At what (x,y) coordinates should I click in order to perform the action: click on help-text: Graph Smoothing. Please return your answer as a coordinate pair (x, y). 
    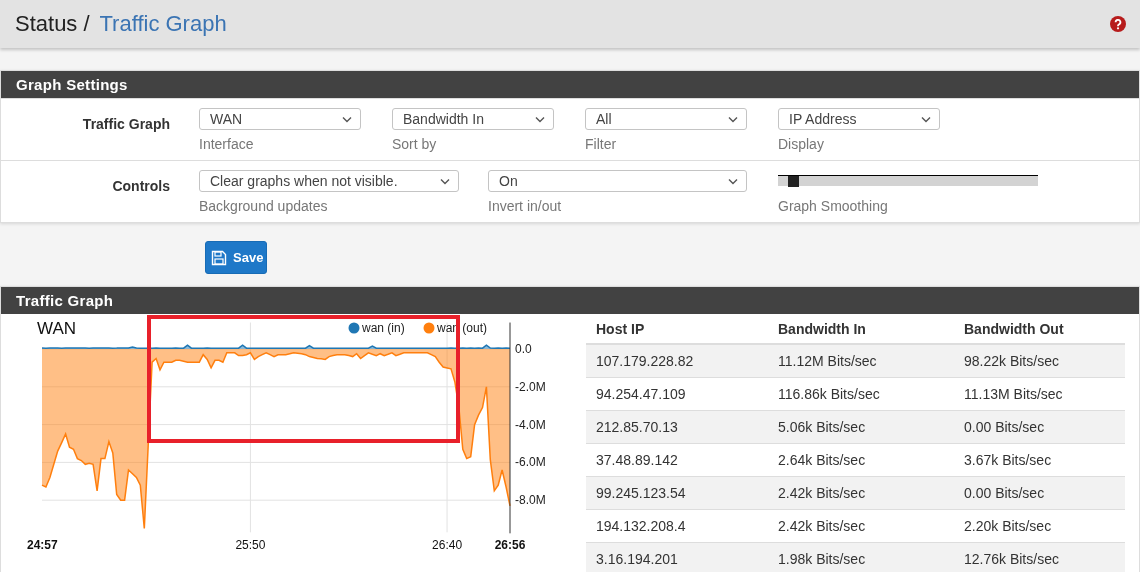
    Looking at the image, I should click on (833, 206).